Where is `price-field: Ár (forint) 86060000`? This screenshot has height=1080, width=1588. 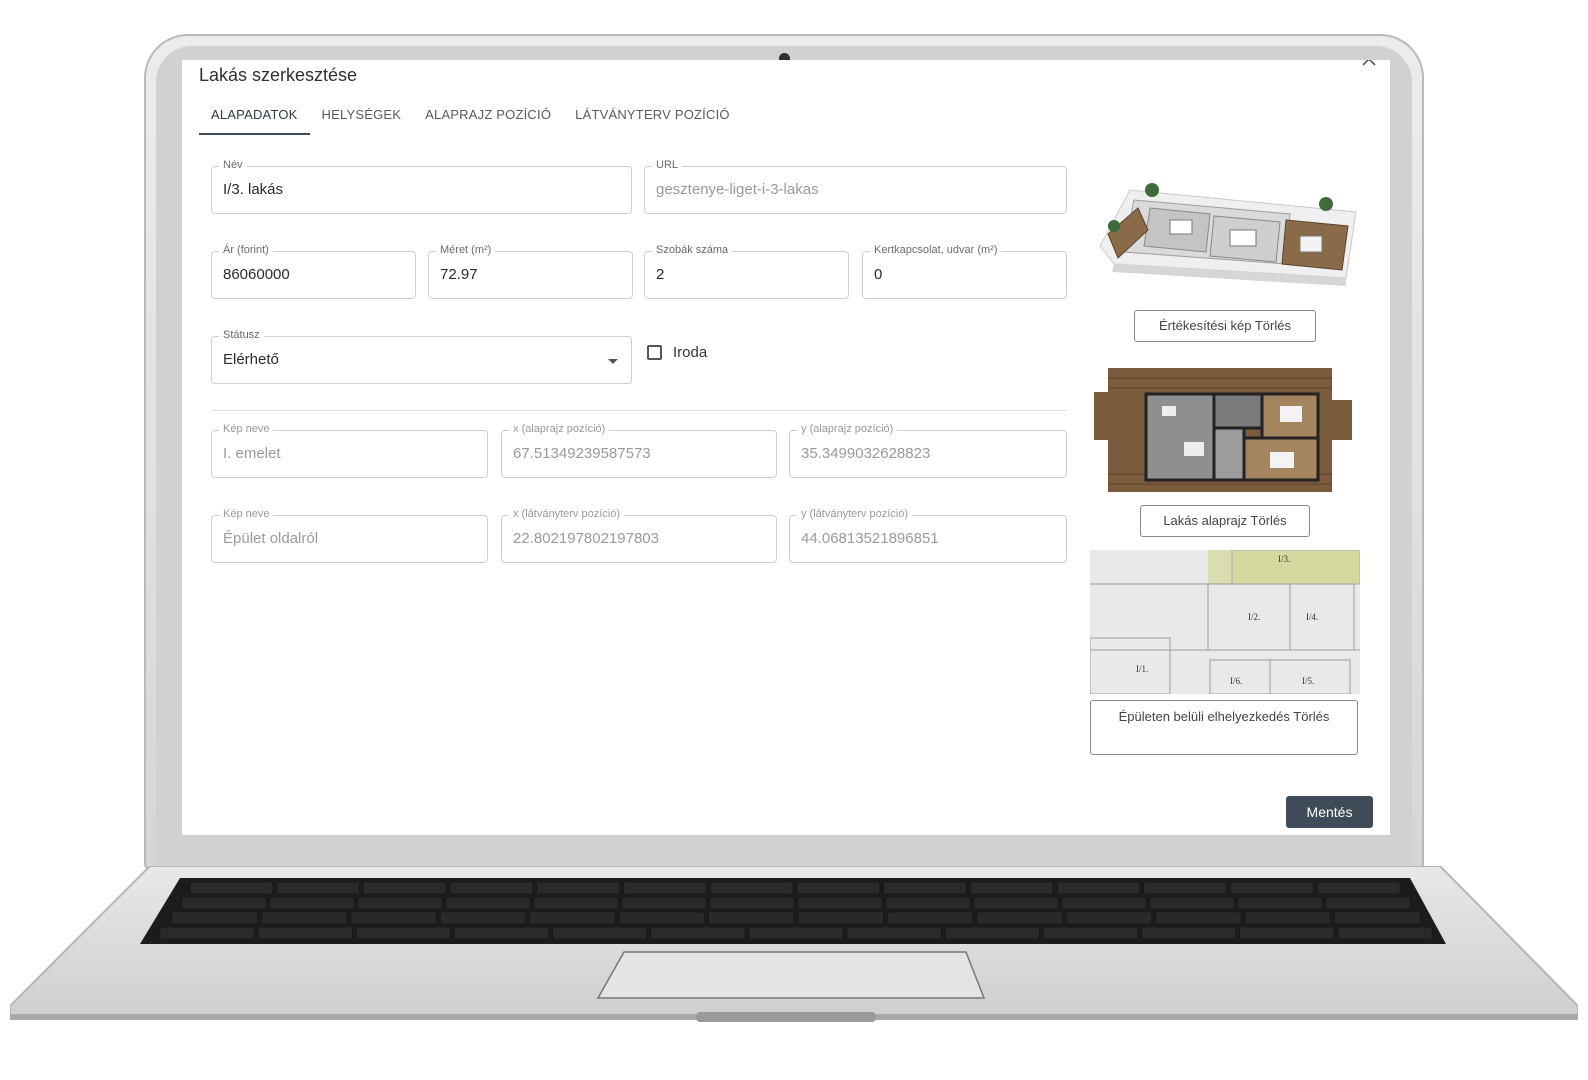
price-field: Ár (forint) 86060000 is located at coordinates (313, 271).